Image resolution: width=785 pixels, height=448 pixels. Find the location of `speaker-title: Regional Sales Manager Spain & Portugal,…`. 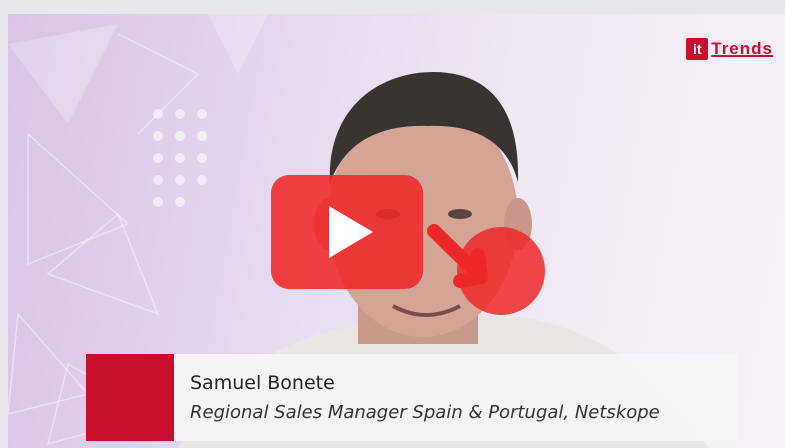

speaker-title: Regional Sales Manager Spain & Portugal,… is located at coordinates (425, 412).